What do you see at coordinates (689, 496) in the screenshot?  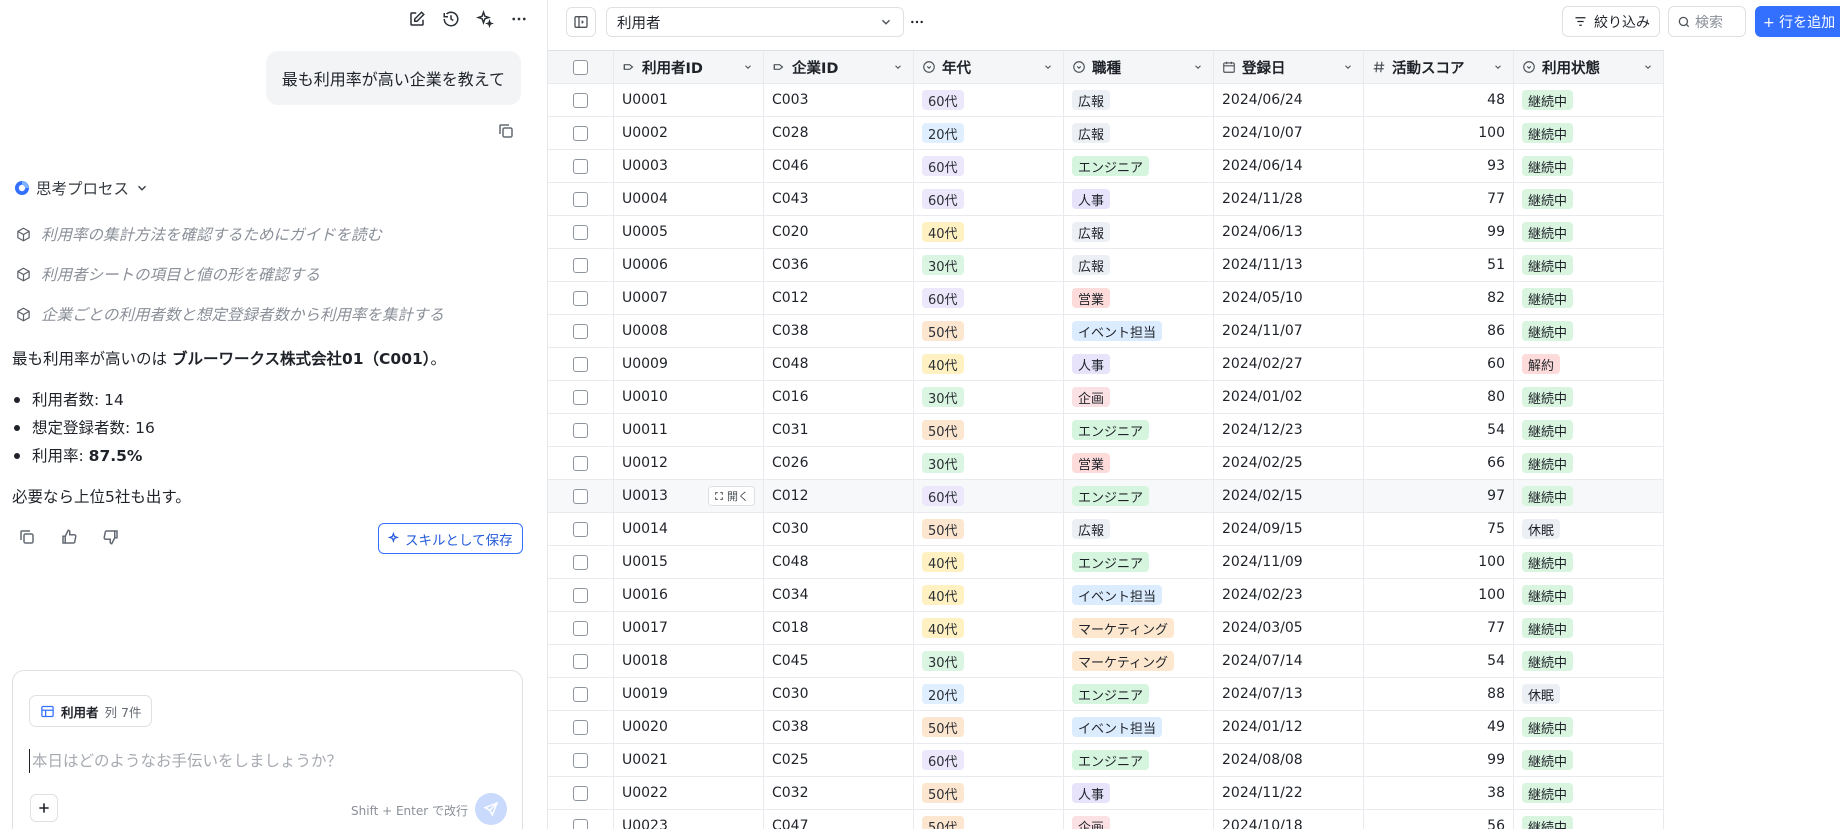 I see `cell-user-id: U0013 開く` at bounding box center [689, 496].